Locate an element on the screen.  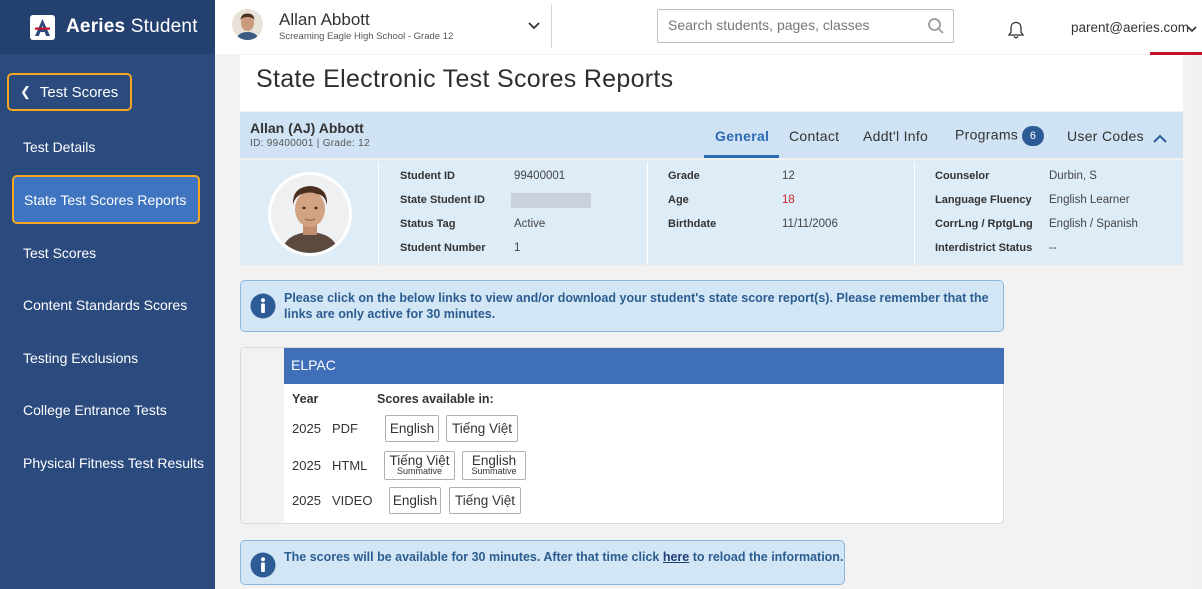
label-status-tag: Status Tag is located at coordinates (428, 224).